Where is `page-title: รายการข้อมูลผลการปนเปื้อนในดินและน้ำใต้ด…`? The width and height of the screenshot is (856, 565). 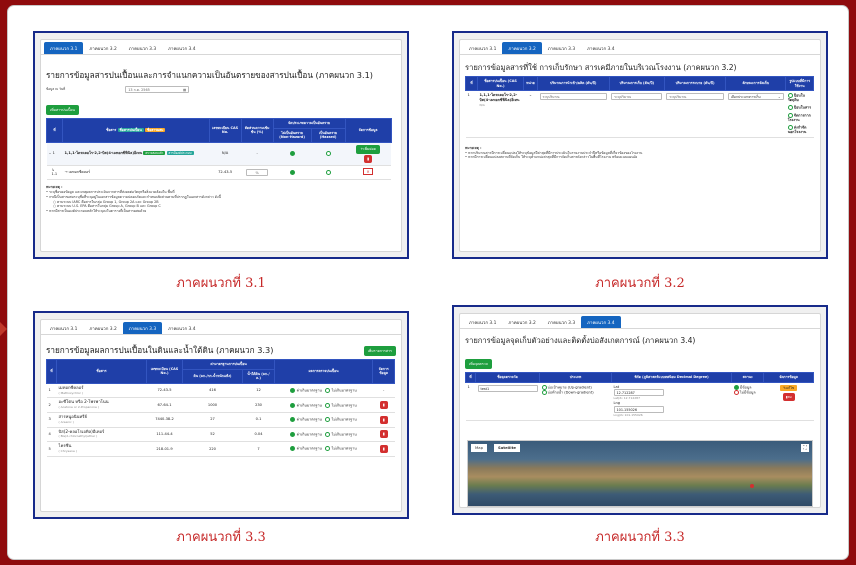 page-title: รายการข้อมูลผลการปนเปื้อนในดินและน้ำใต้ด… is located at coordinates (160, 350).